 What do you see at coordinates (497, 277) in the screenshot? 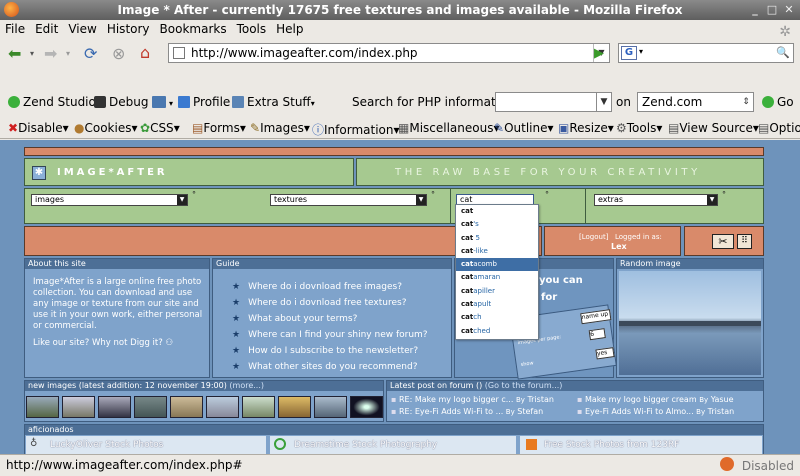
I see `autocomplete-option: catamaran` at bounding box center [497, 277].